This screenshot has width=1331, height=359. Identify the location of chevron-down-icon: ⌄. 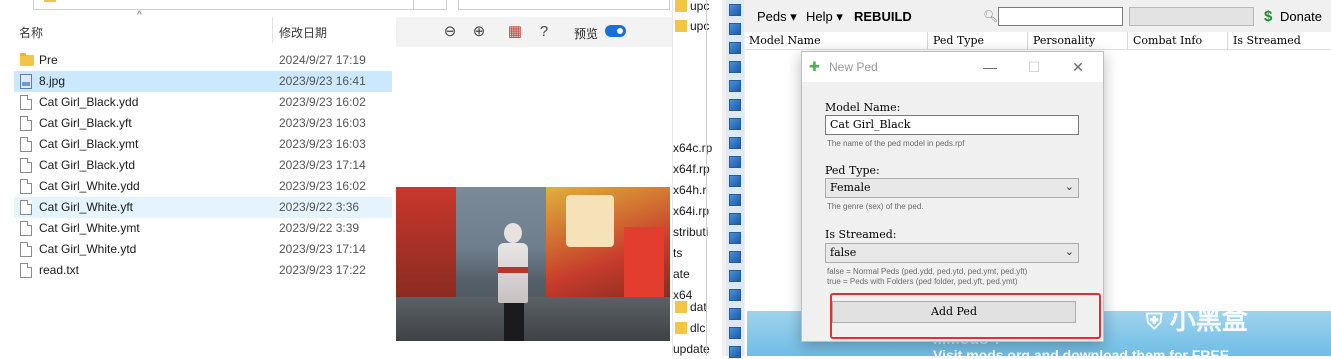
(1069, 251).